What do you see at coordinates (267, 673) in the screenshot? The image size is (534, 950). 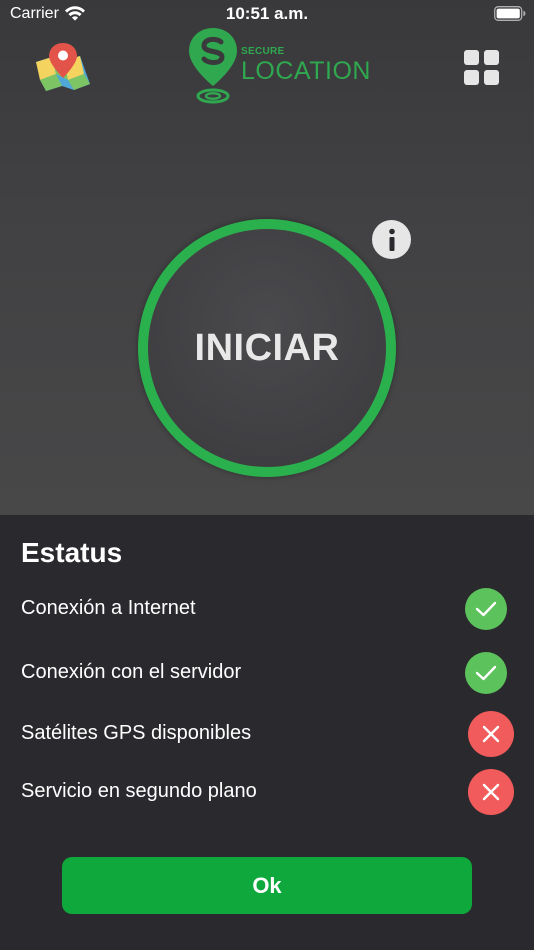 I see `status-row-server: Conexión con el servidor` at bounding box center [267, 673].